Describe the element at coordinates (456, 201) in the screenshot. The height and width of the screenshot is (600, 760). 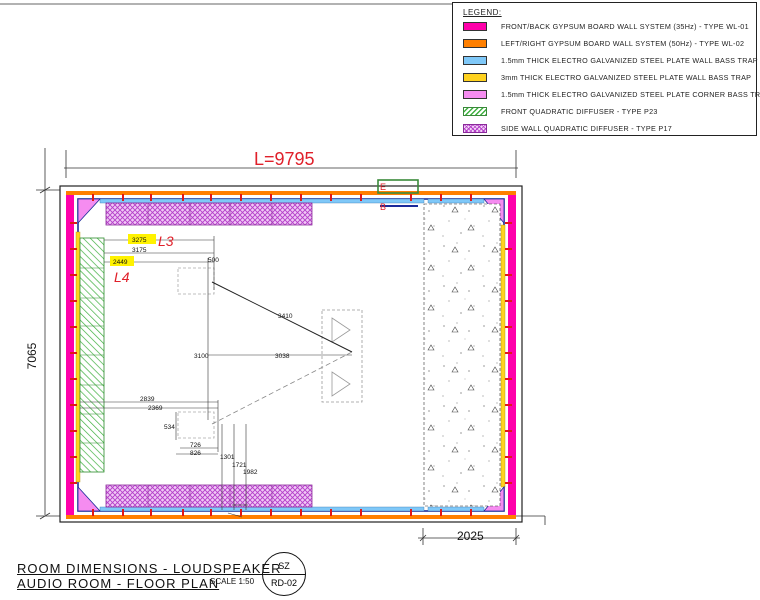
I see `bass-trap-top-right` at that location.